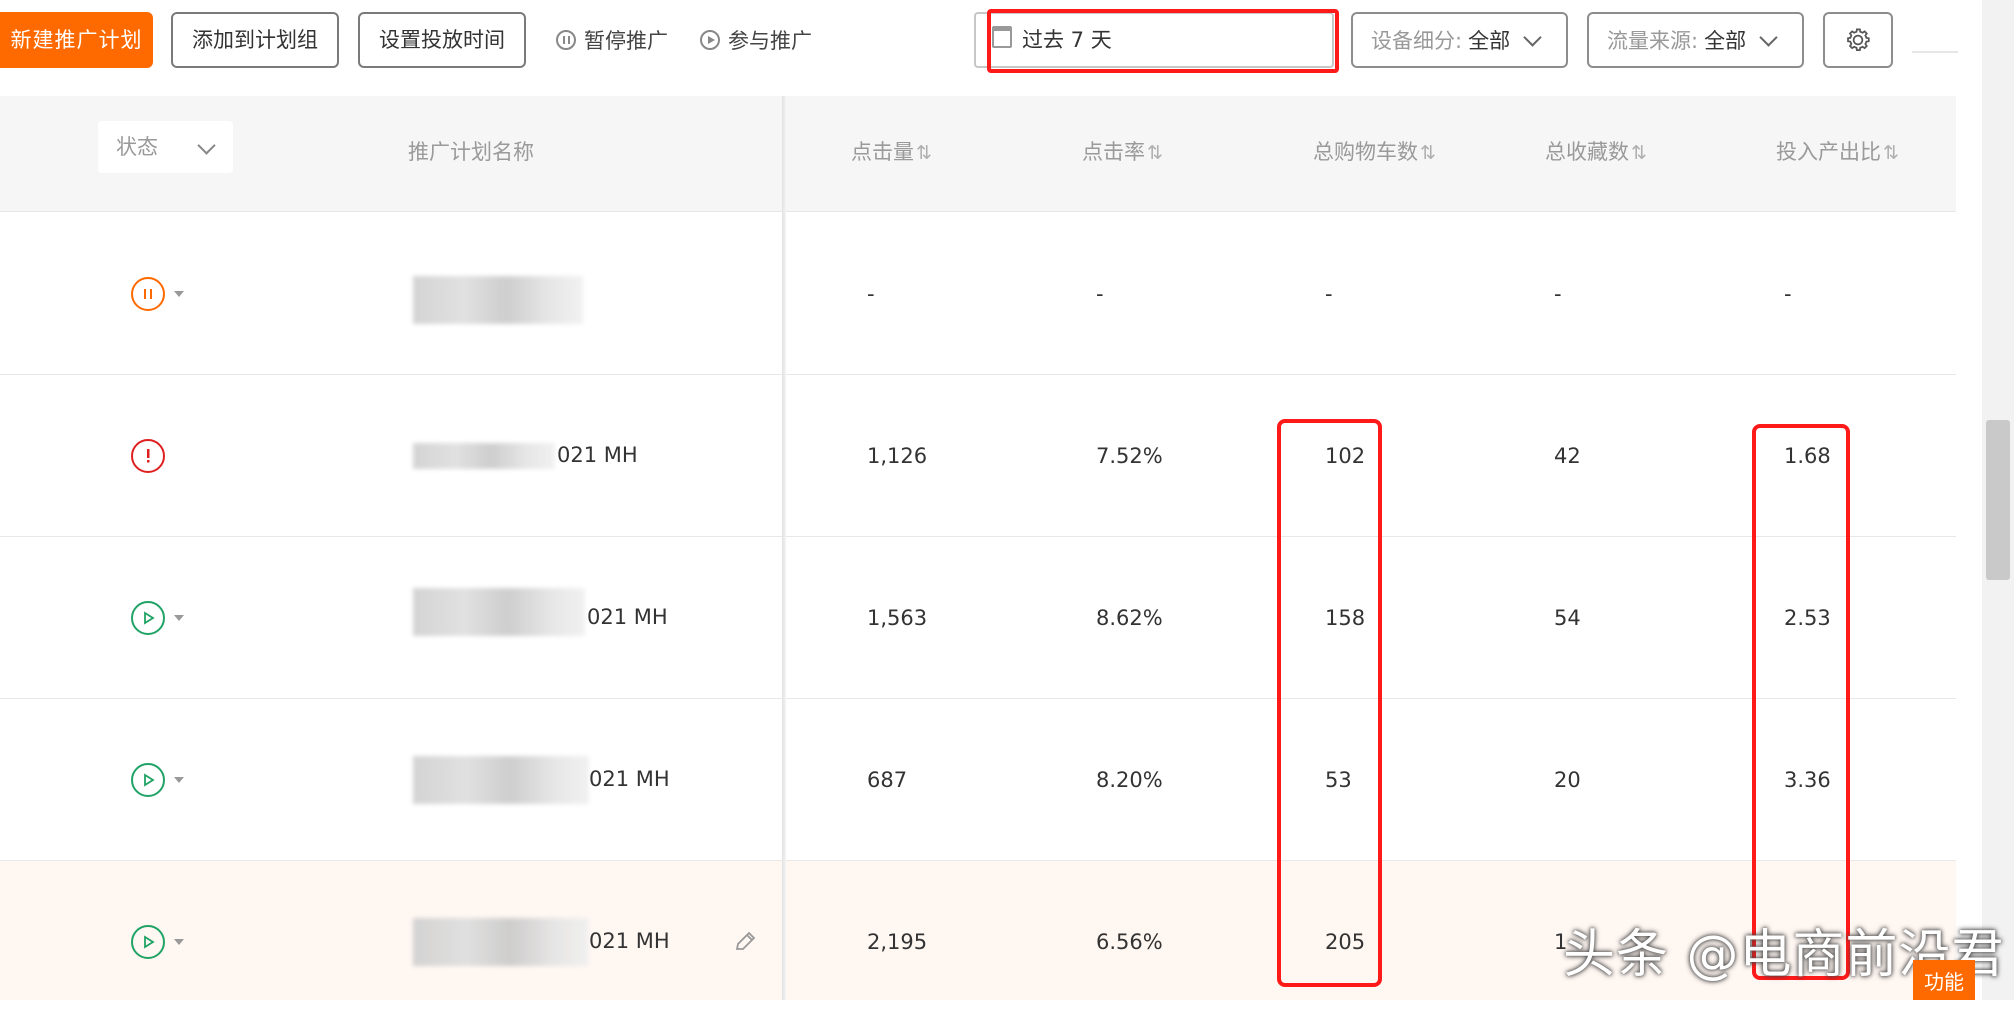  I want to click on cell-ctr: 7.52%, so click(1129, 456).